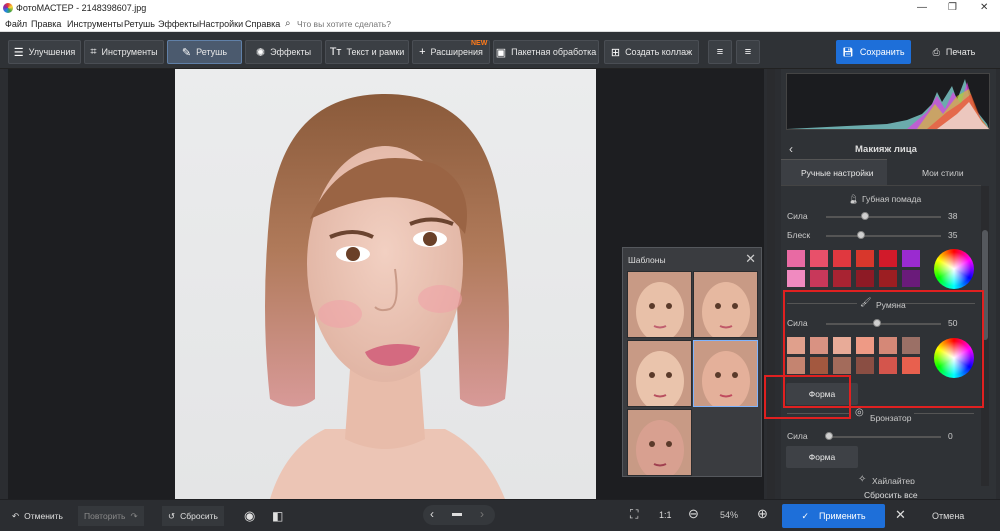 The height and width of the screenshot is (531, 1000). Describe the element at coordinates (422, 52) in the screenshot. I see `plus-icon: +` at that location.